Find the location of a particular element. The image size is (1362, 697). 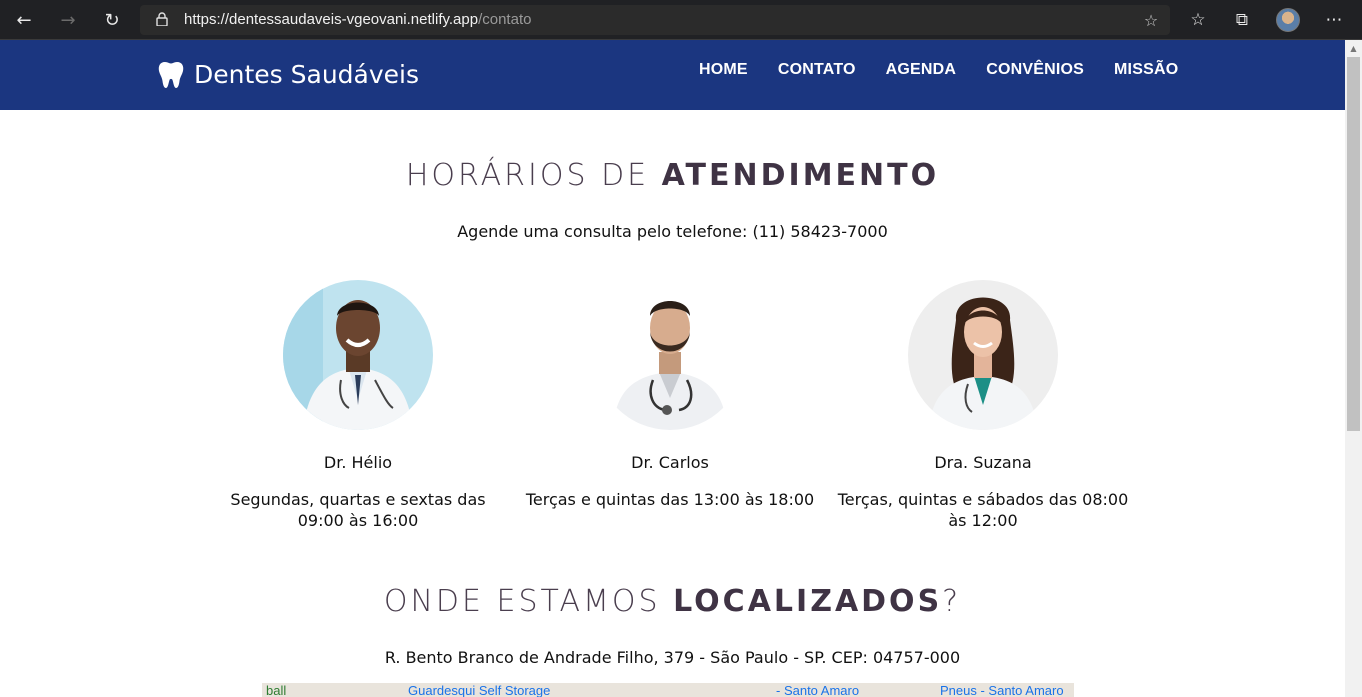

profile-avatar is located at coordinates (1288, 20).